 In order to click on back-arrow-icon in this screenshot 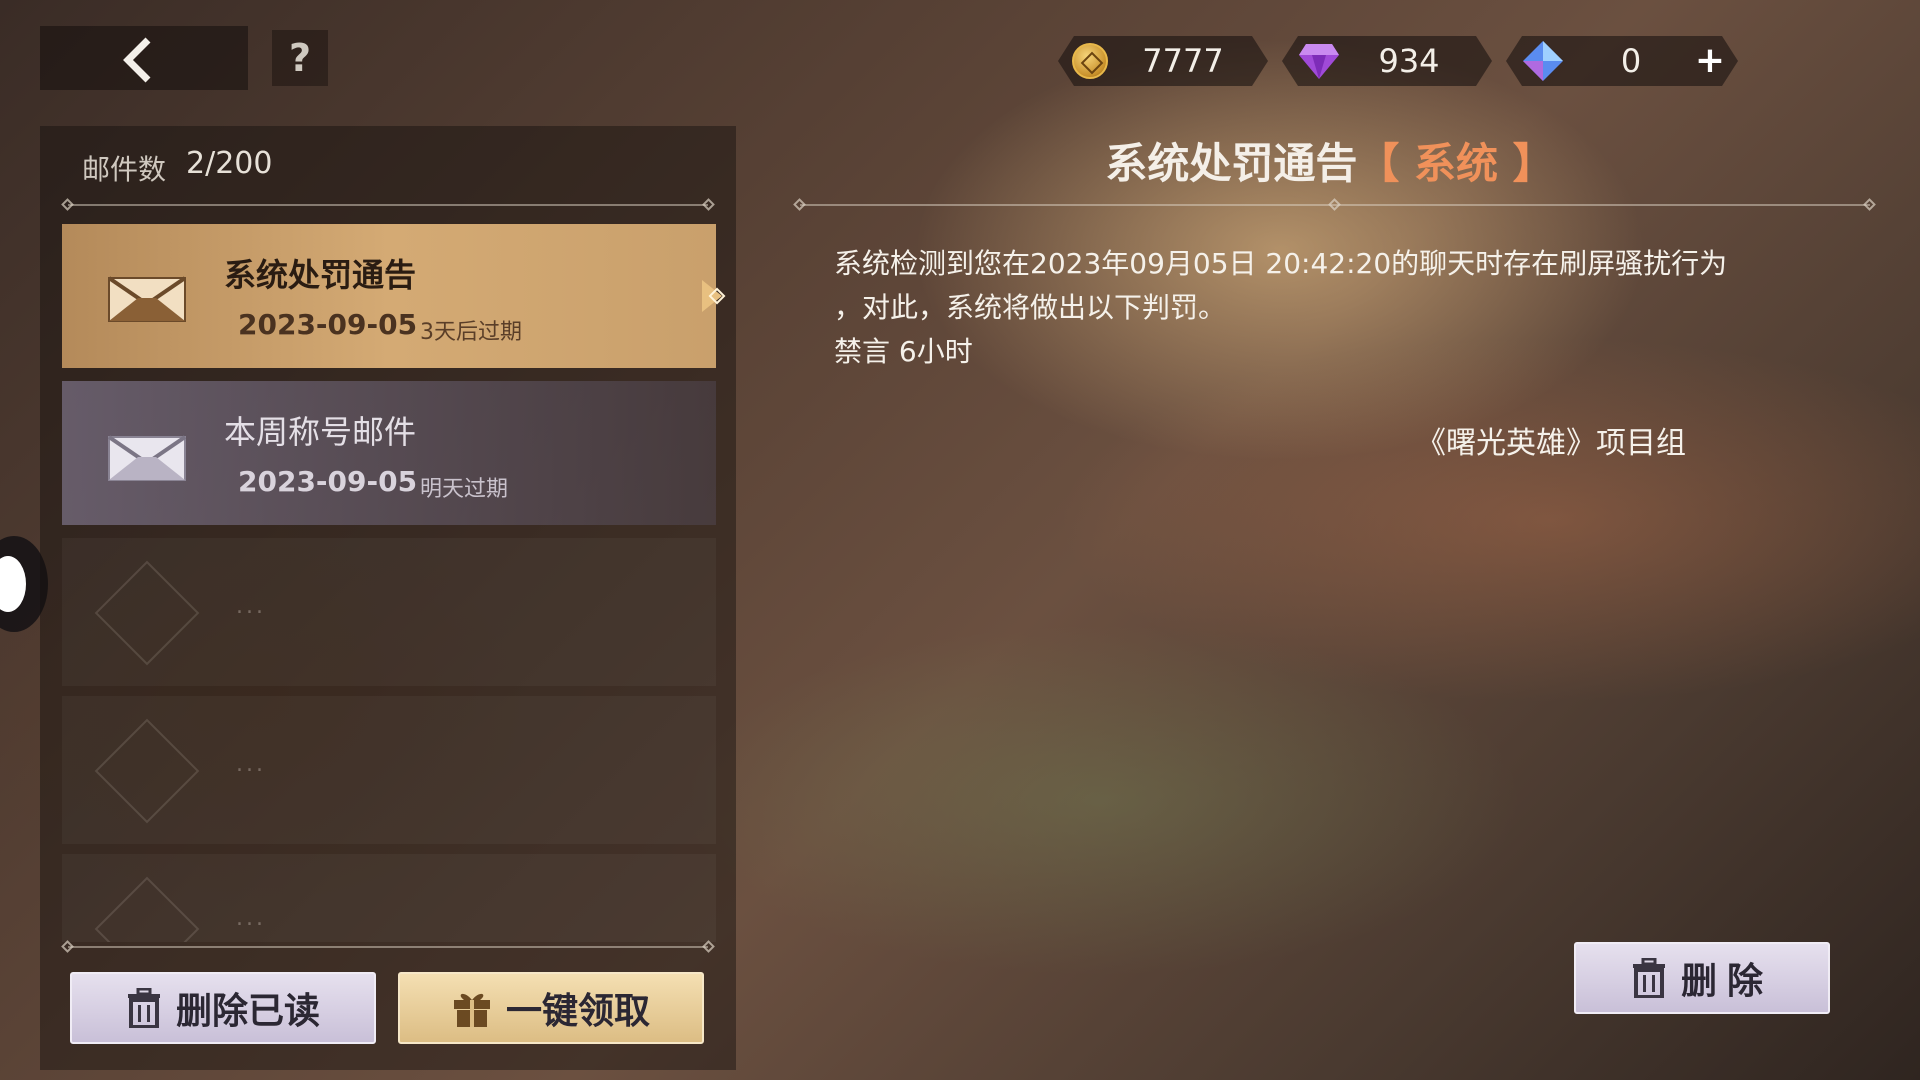, I will do `click(137, 60)`.